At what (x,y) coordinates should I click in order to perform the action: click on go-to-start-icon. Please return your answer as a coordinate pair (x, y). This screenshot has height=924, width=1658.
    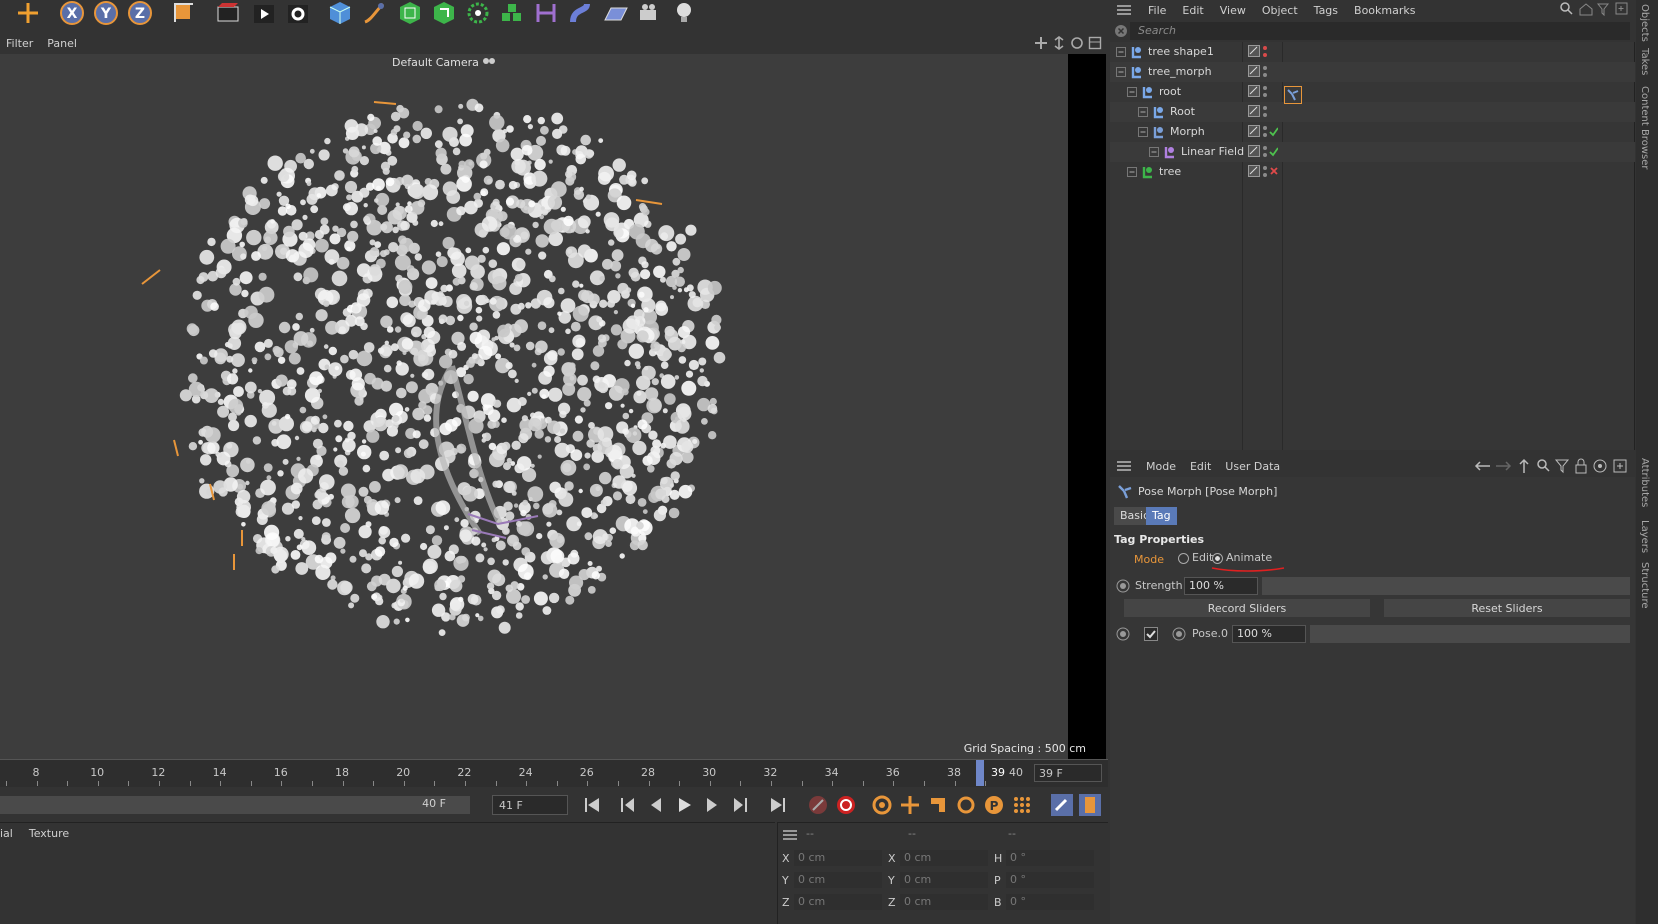
    Looking at the image, I should click on (592, 805).